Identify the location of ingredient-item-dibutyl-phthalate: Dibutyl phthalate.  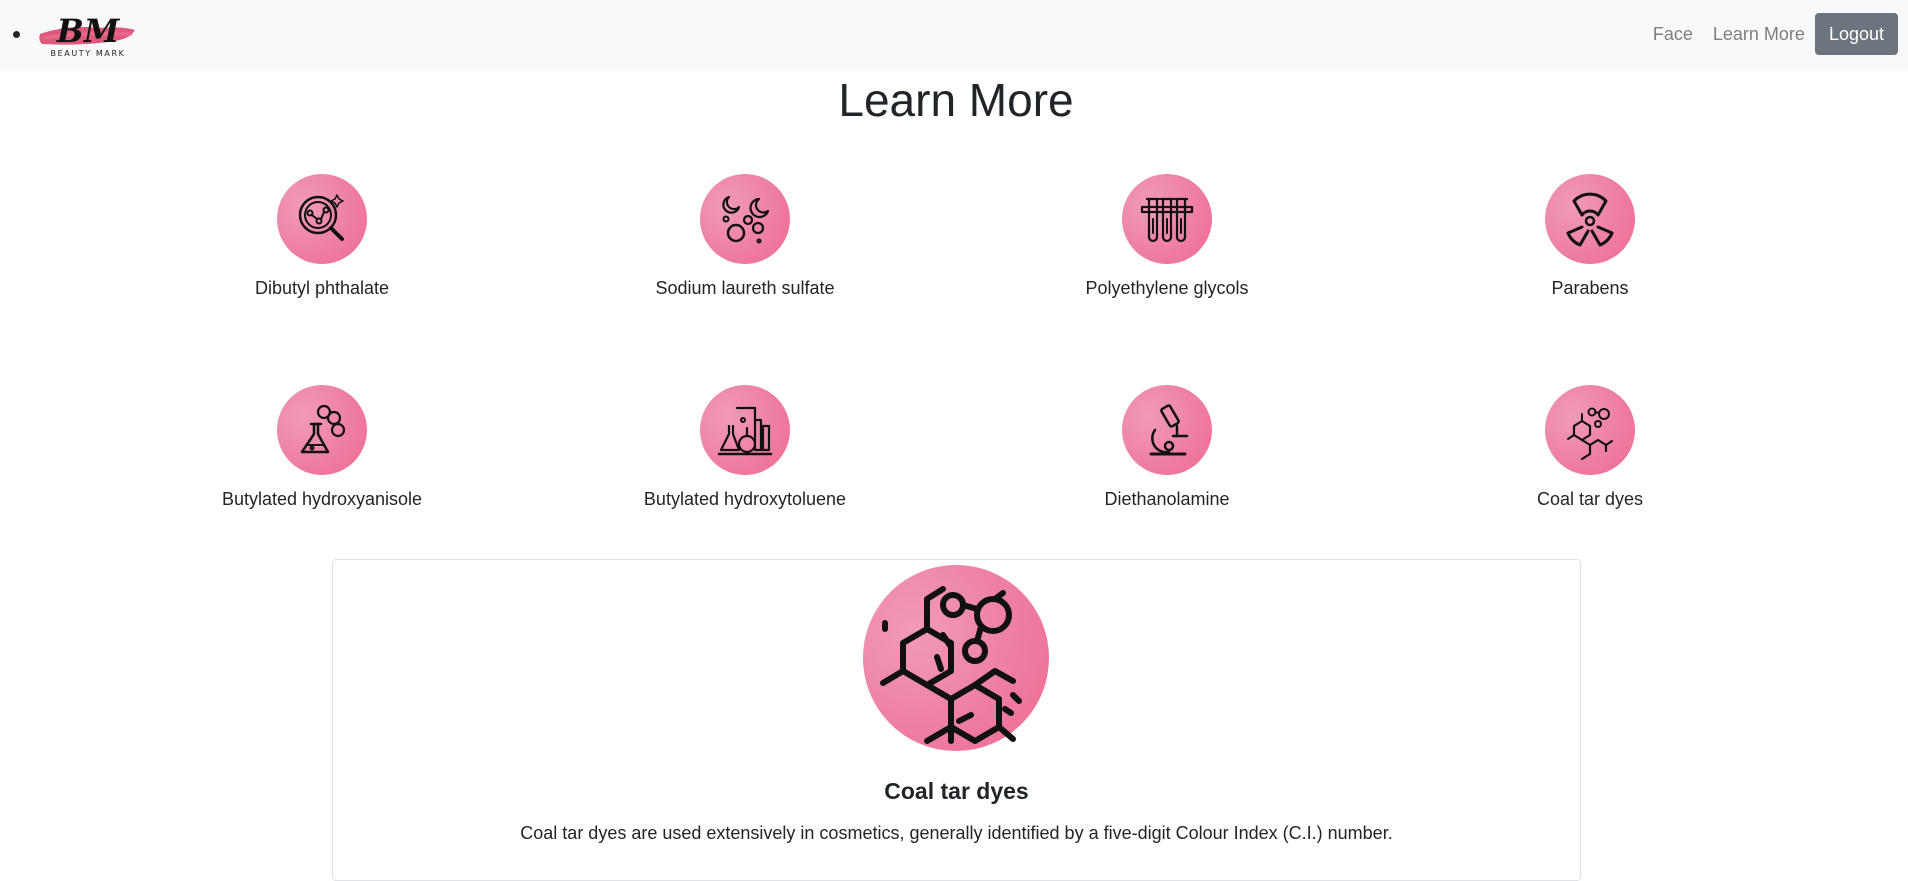
(322, 236).